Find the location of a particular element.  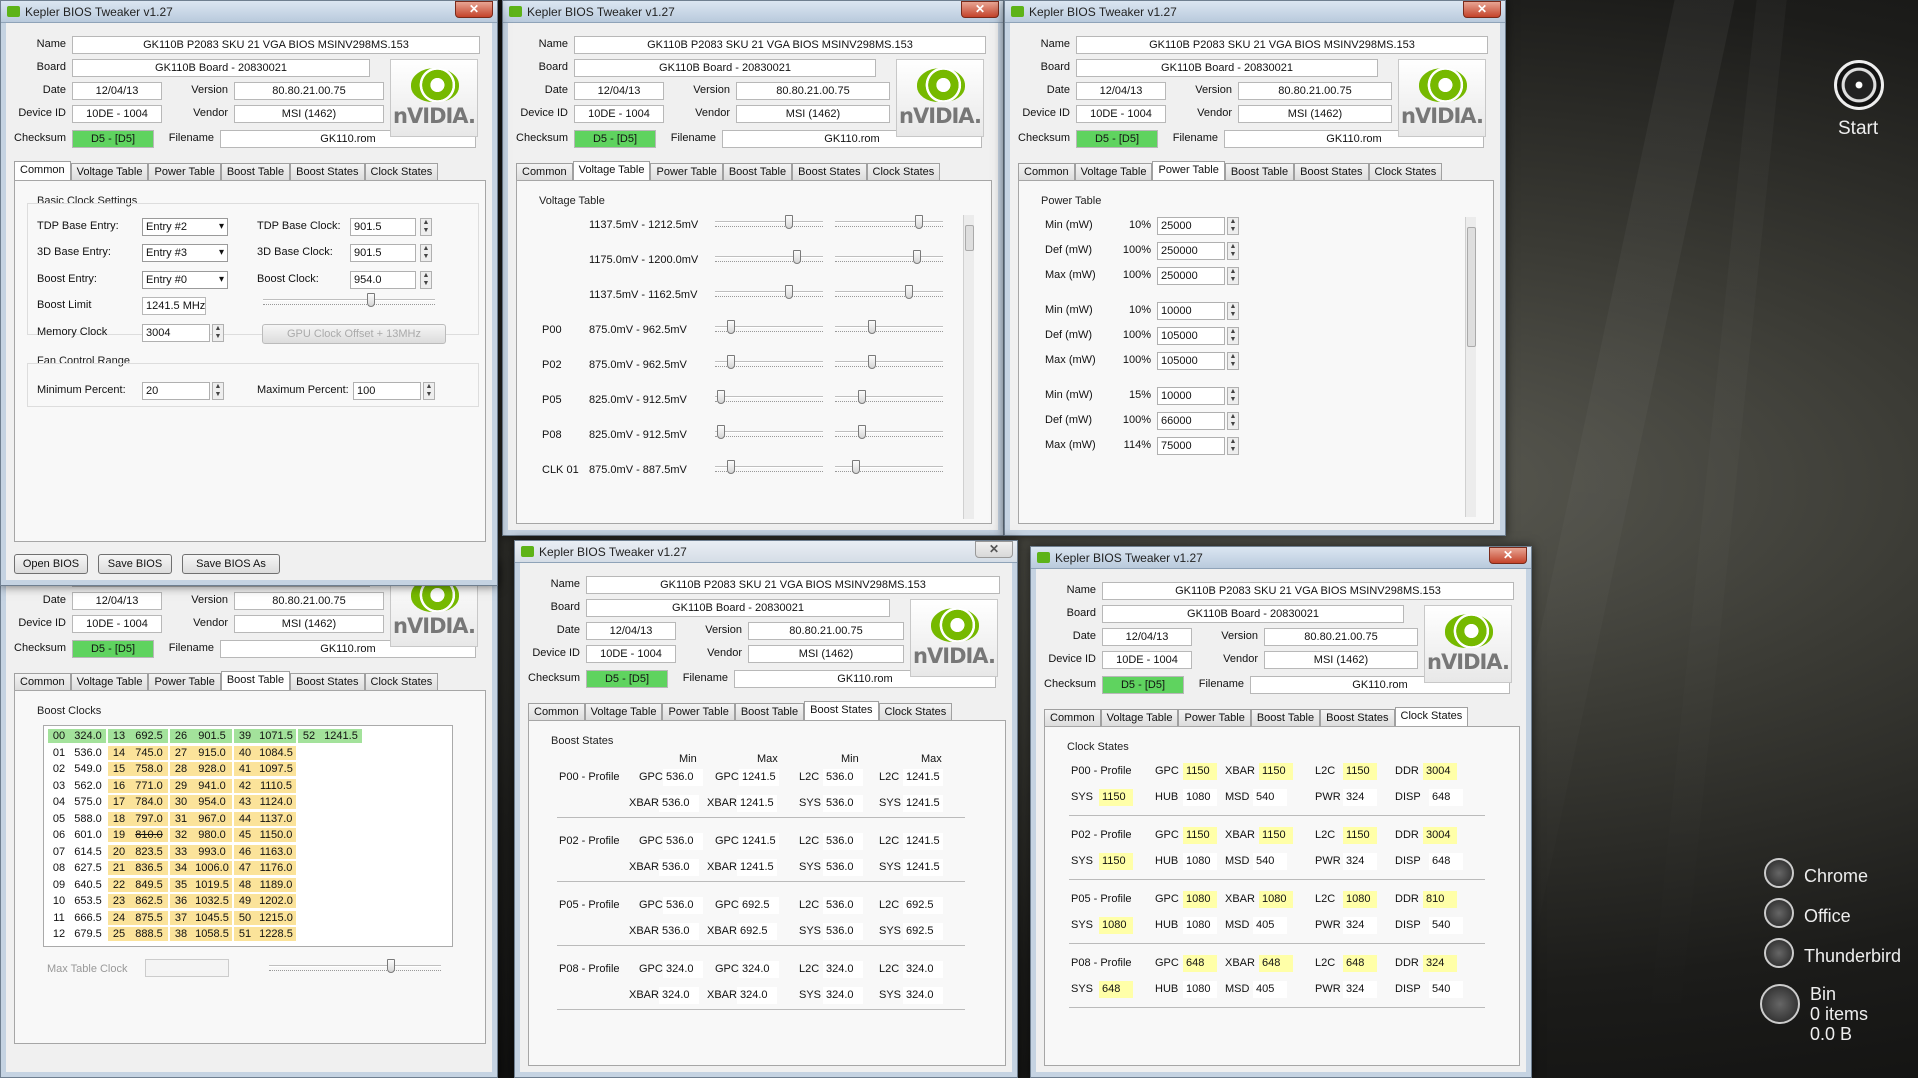

boost-cell: 28 is located at coordinates (181, 769).